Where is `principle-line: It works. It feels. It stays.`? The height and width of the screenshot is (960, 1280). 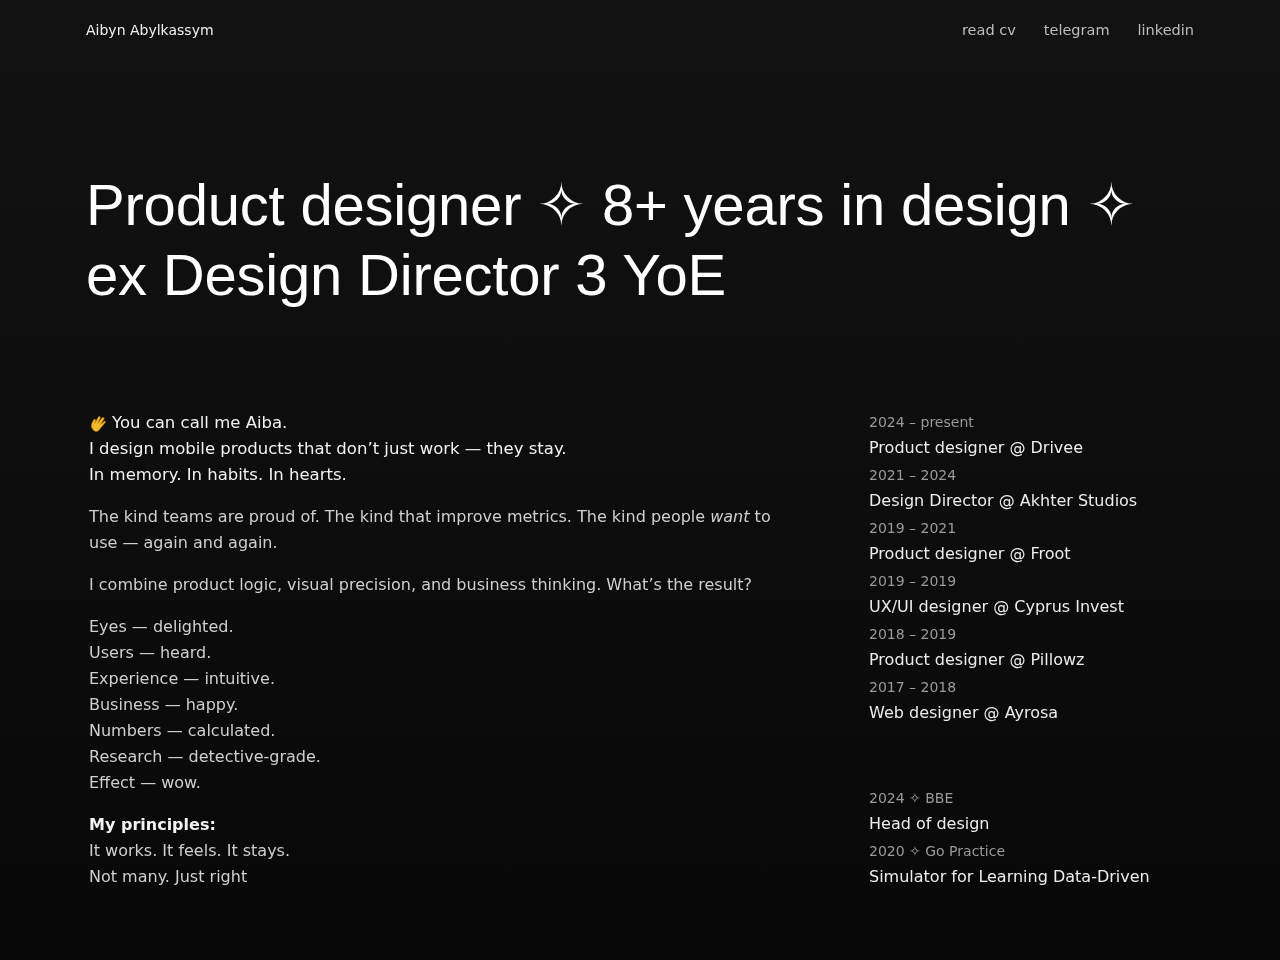 principle-line: It works. It feels. It stays. is located at coordinates (190, 851).